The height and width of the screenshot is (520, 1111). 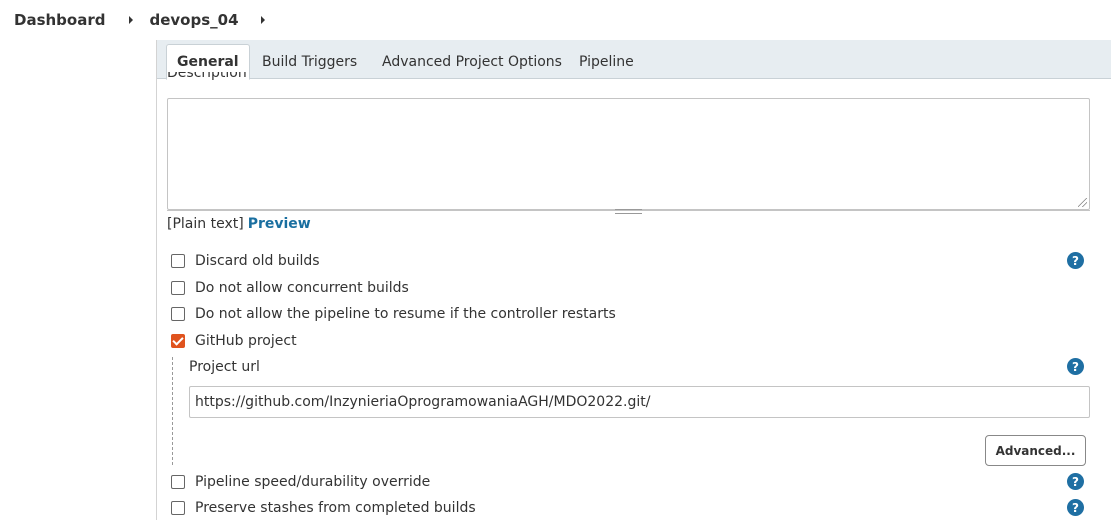 I want to click on discard-old-builds-checkbox, so click(x=178, y=261).